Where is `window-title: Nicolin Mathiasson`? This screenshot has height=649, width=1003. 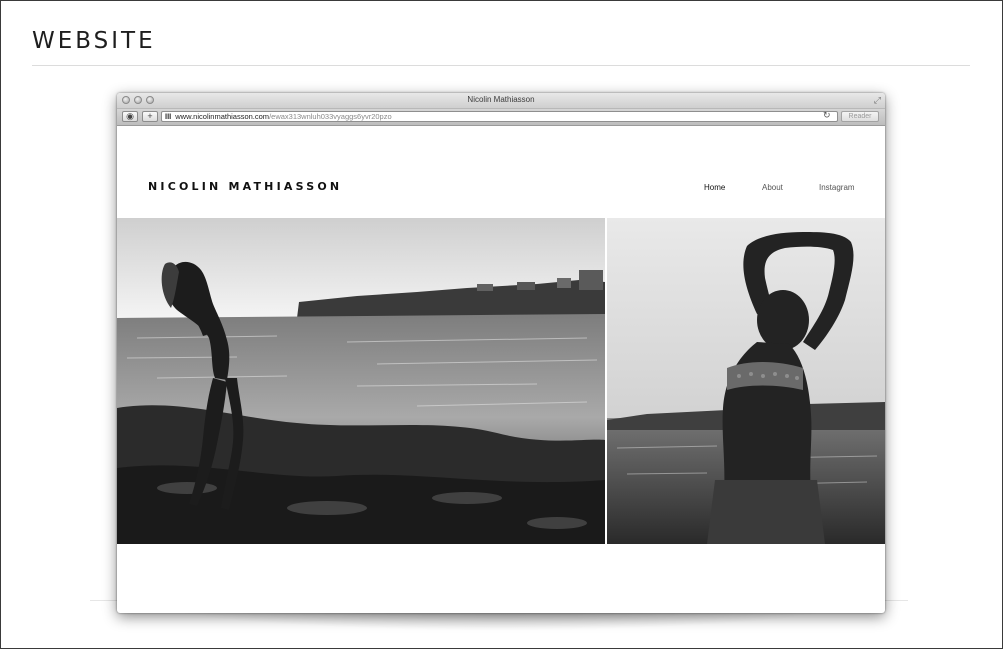 window-title: Nicolin Mathiasson is located at coordinates (501, 99).